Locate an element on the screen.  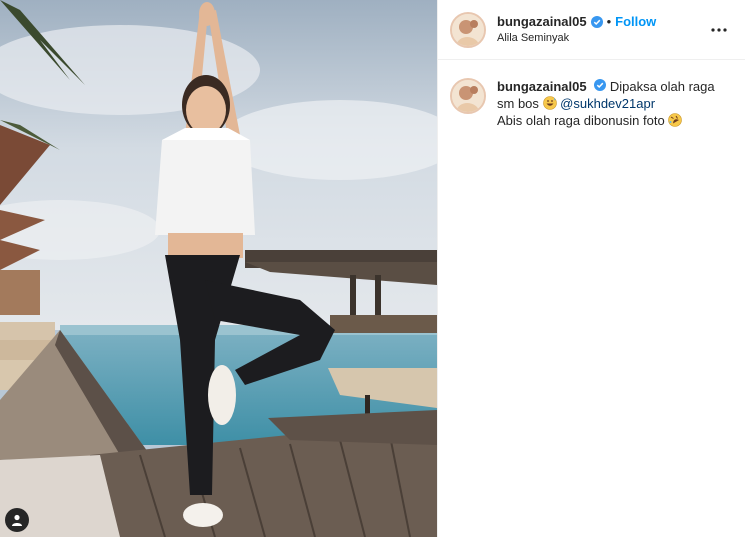
grinning-sweat-emoji is located at coordinates (549, 103).